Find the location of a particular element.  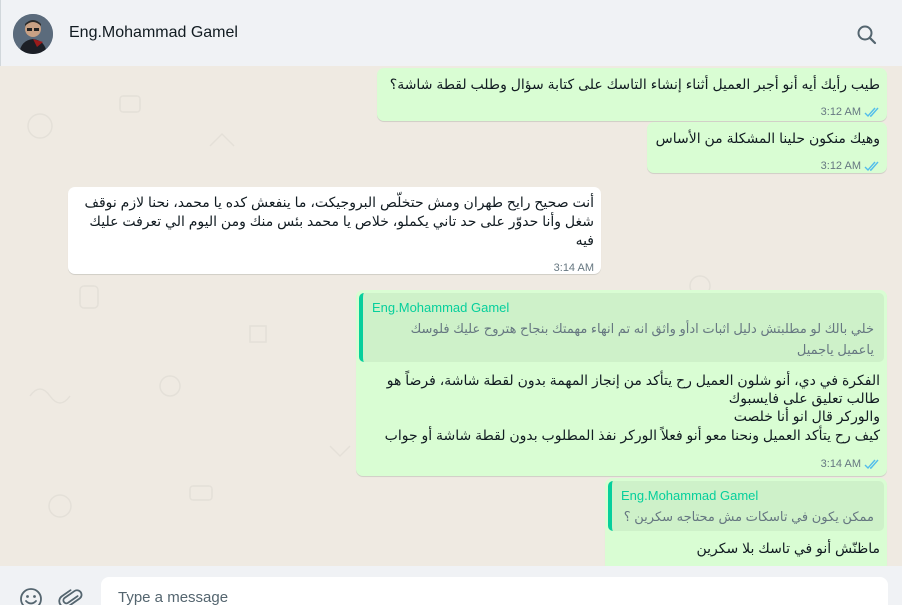

contact-name: Eng.Mohammad Gamel is located at coordinates (153, 33).